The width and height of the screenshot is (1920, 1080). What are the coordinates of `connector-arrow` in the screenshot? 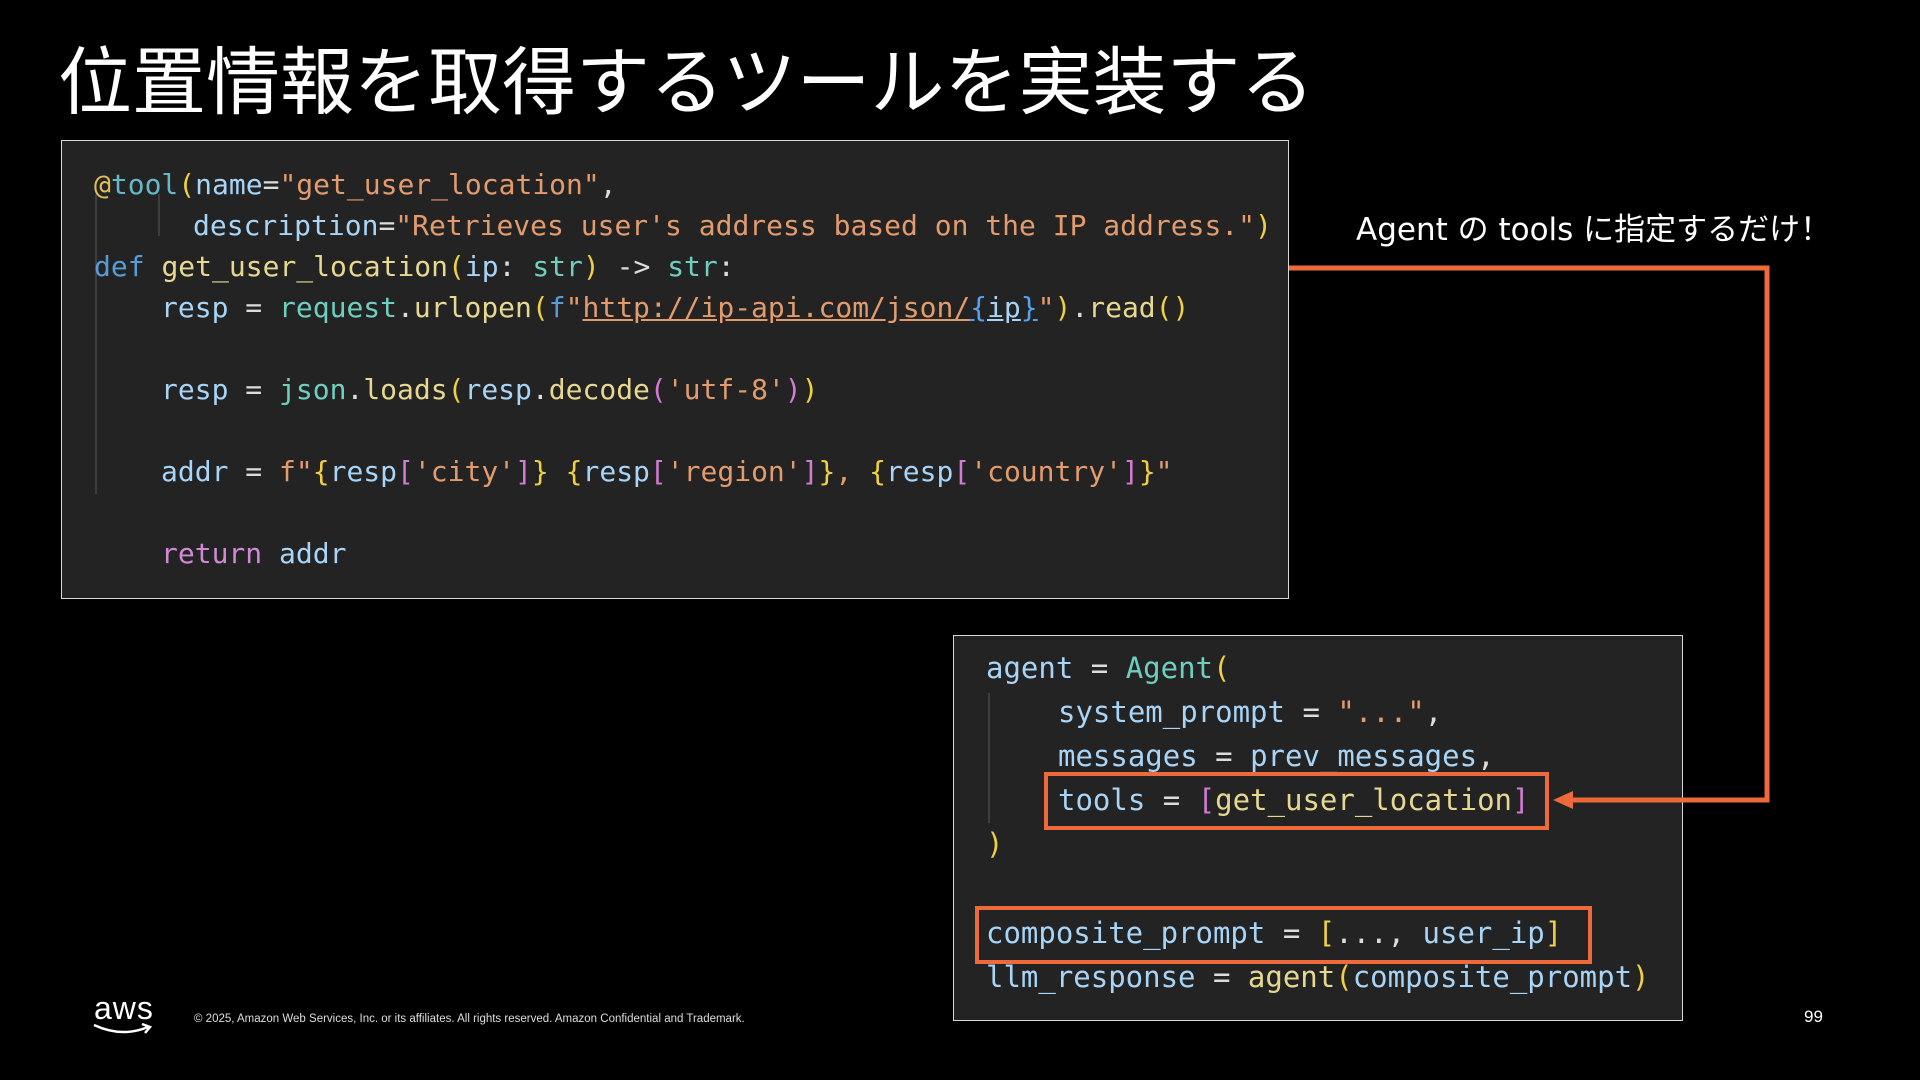 It's located at (1529, 537).